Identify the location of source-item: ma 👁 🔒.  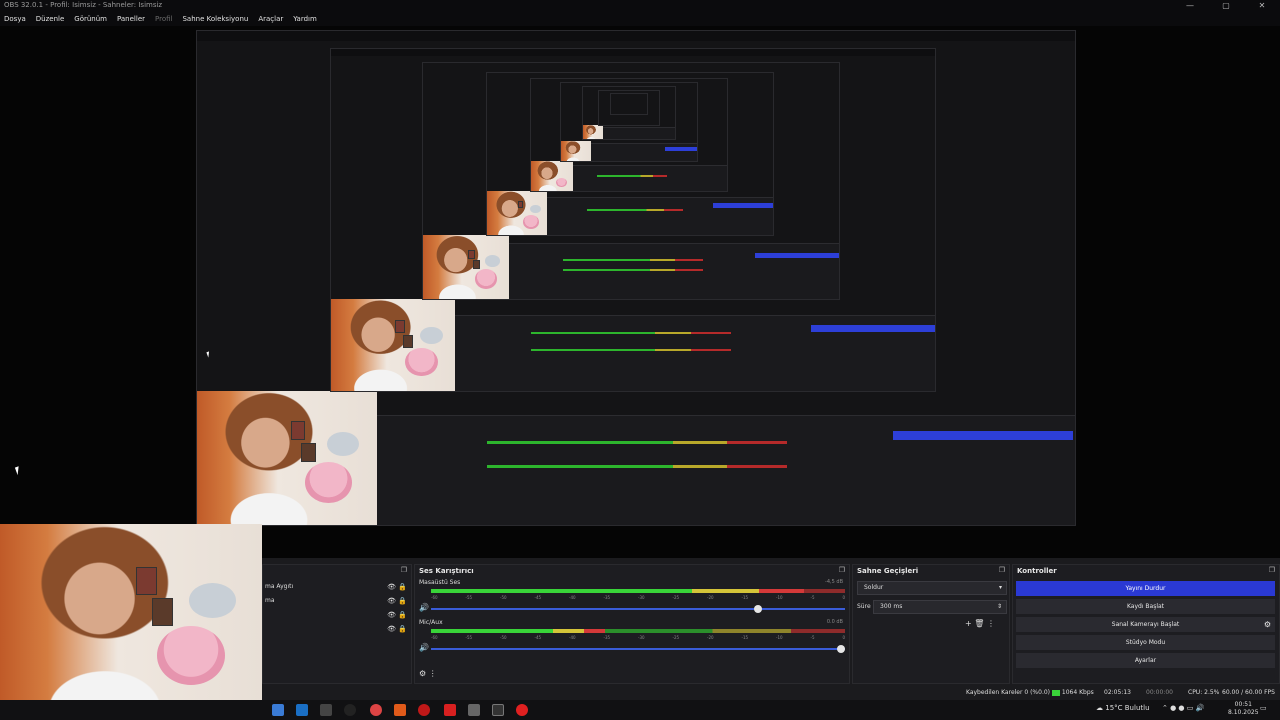
(338, 601).